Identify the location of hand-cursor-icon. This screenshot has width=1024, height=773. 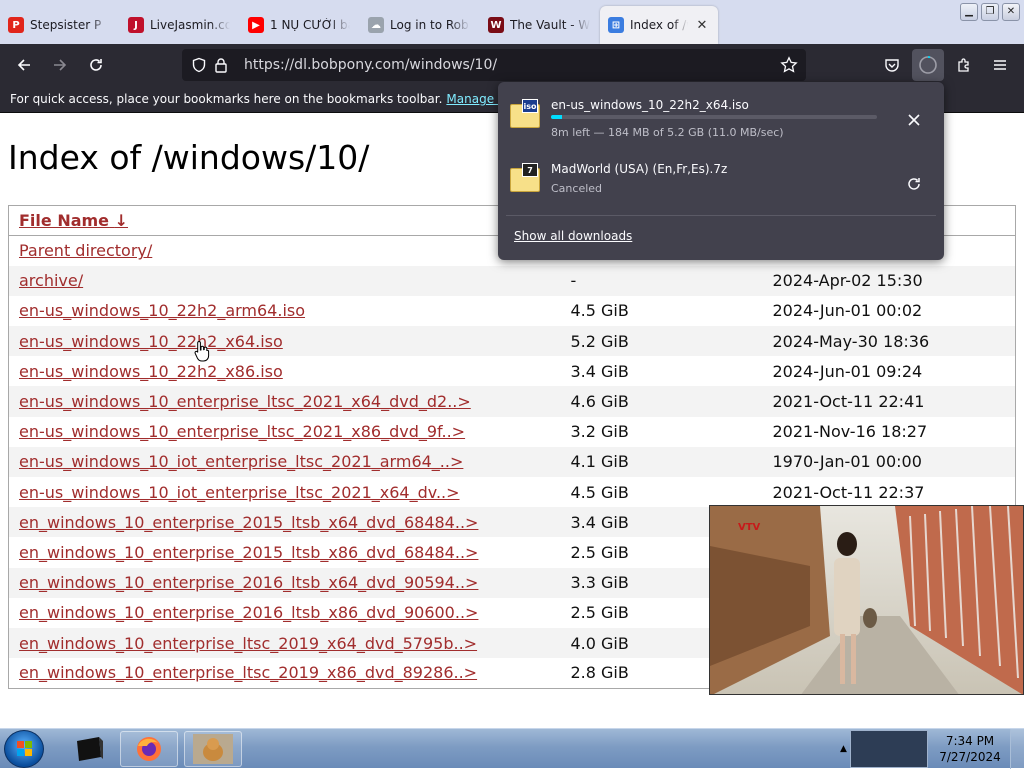
(202, 351).